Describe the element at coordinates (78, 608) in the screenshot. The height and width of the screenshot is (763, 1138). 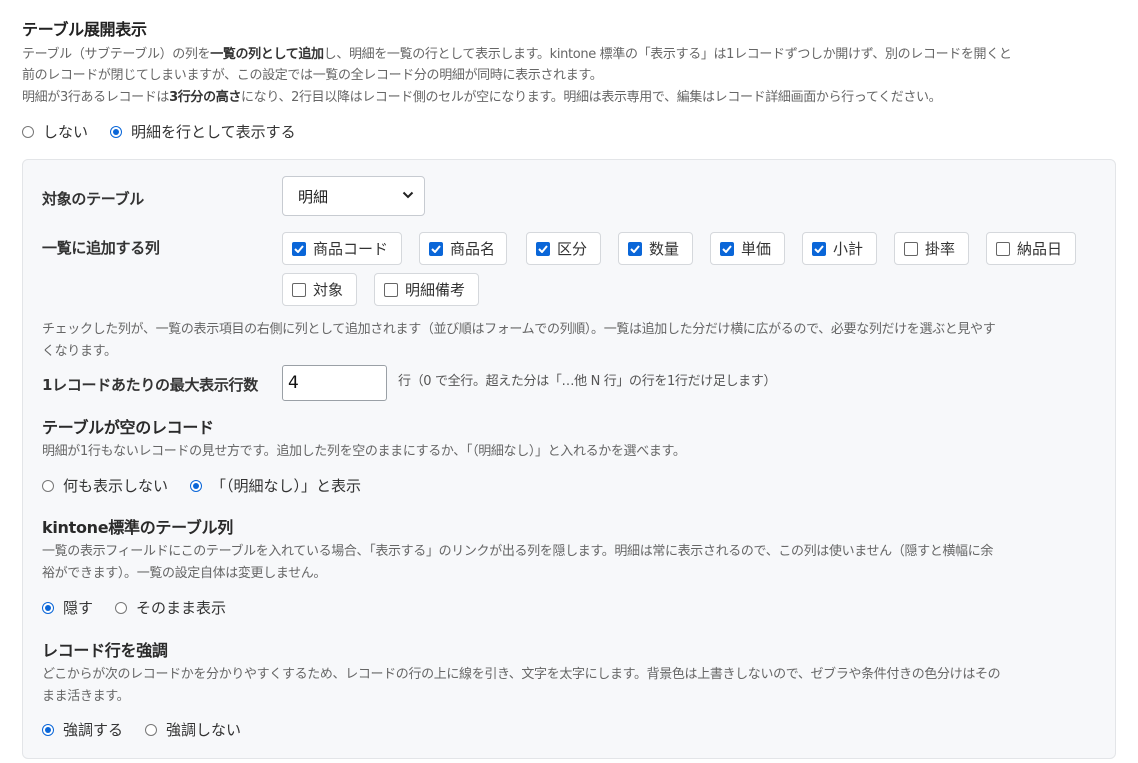
I see `radio-label: 隠す` at that location.